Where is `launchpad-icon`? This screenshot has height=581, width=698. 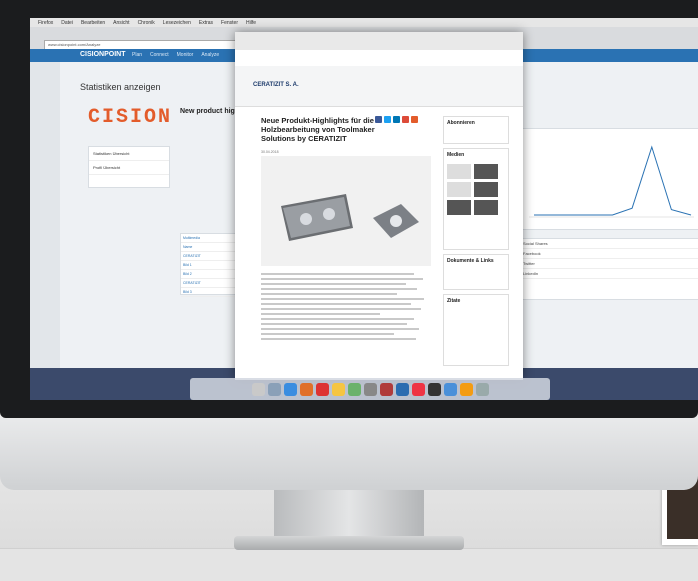 launchpad-icon is located at coordinates (274, 389).